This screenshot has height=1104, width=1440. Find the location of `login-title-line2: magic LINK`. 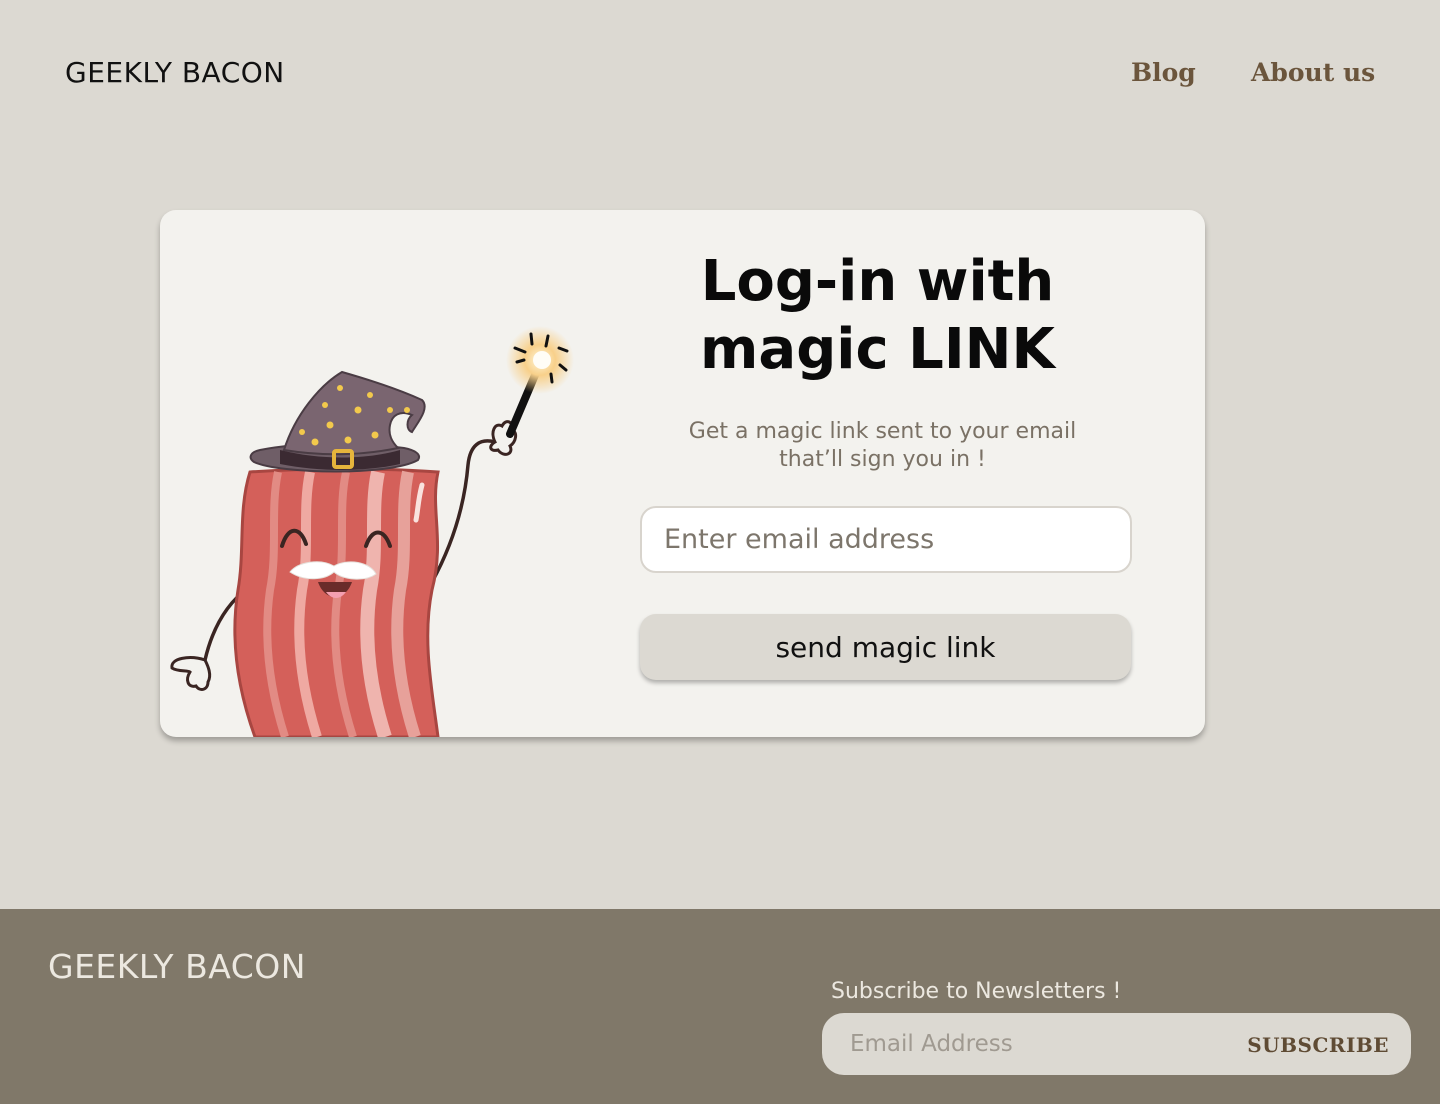

login-title-line2: magic LINK is located at coordinates (877, 349).